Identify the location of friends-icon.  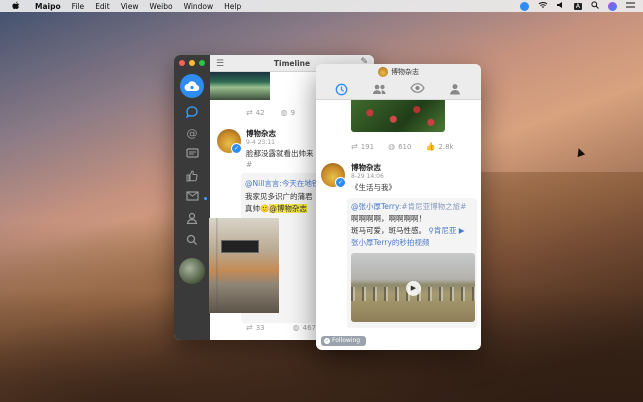
(379, 89).